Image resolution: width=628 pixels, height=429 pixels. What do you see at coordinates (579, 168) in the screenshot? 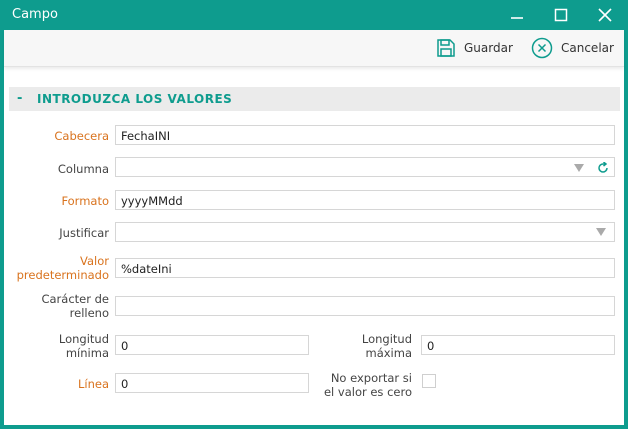
I see `columna-dropdown-icon` at bounding box center [579, 168].